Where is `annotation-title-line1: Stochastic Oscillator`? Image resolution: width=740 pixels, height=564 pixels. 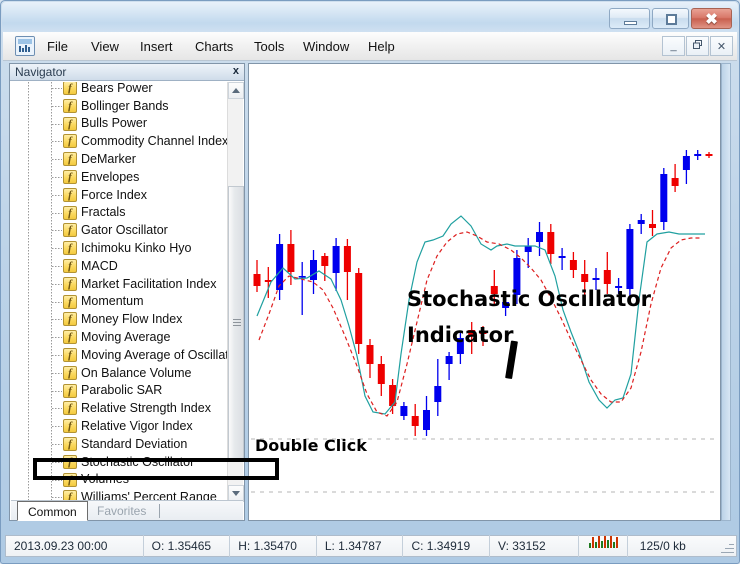
annotation-title-line1: Stochastic Oscillator is located at coordinates (529, 299).